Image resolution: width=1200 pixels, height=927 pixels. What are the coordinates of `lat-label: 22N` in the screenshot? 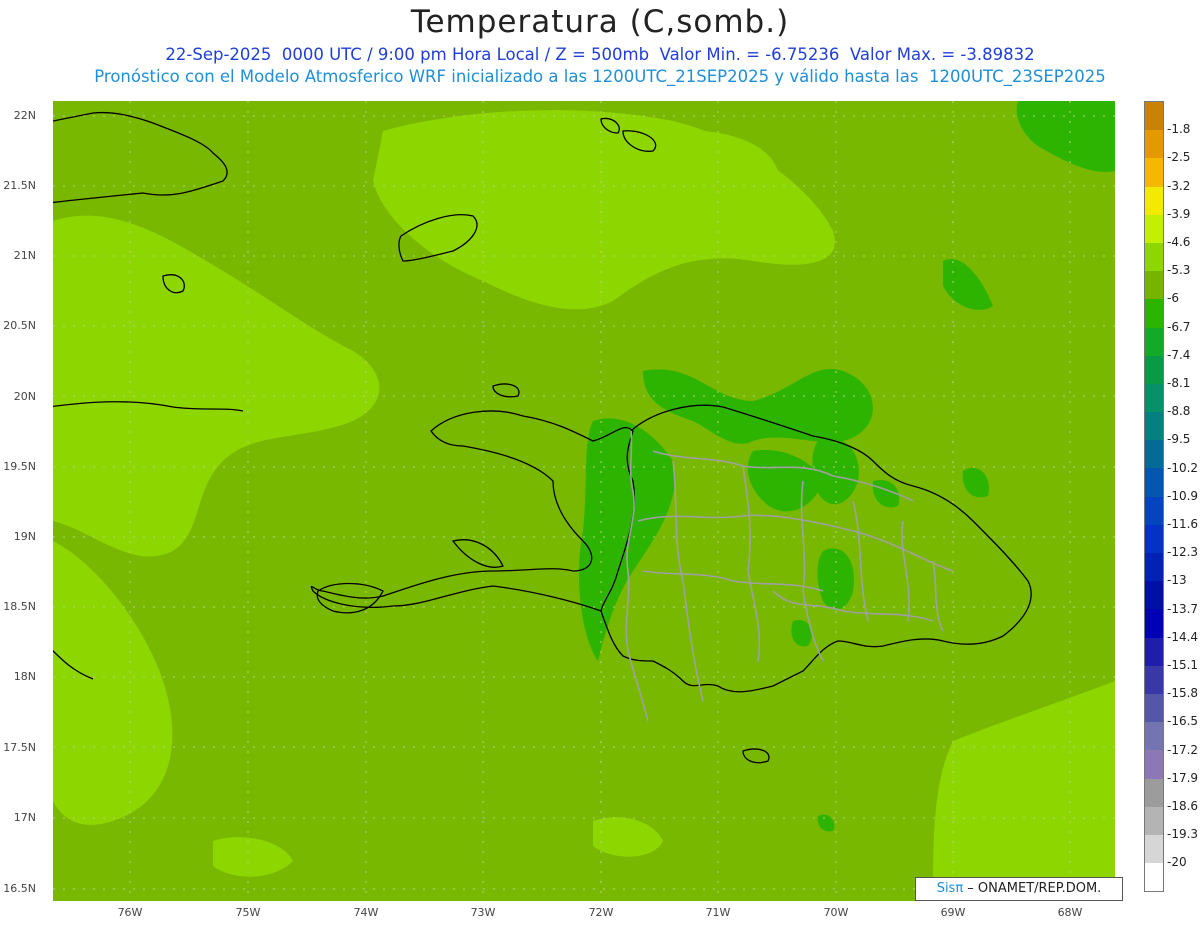 It's located at (24, 115).